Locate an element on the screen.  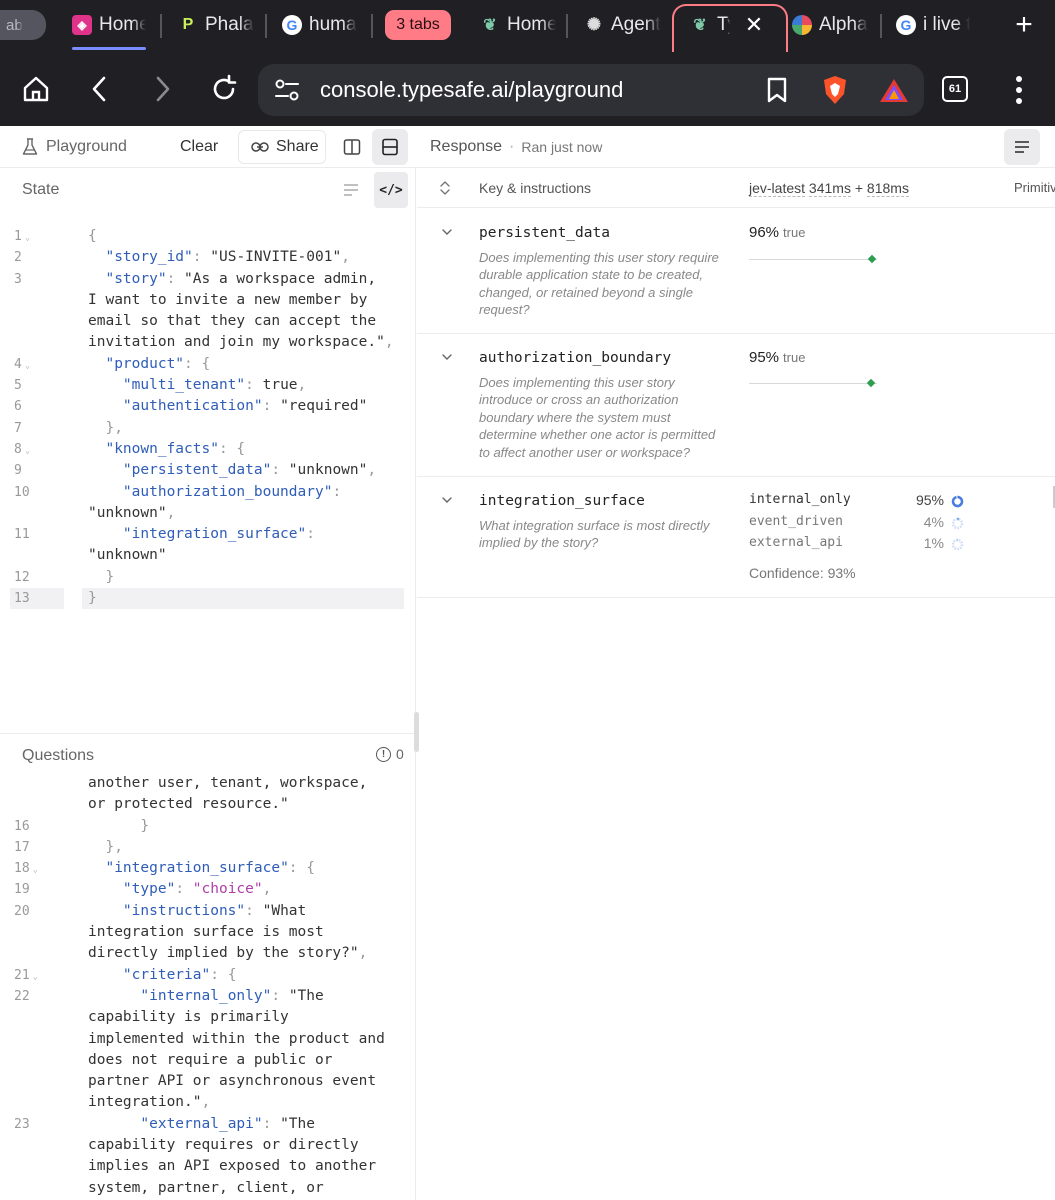
brave-rewards-icon is located at coordinates (894, 90).